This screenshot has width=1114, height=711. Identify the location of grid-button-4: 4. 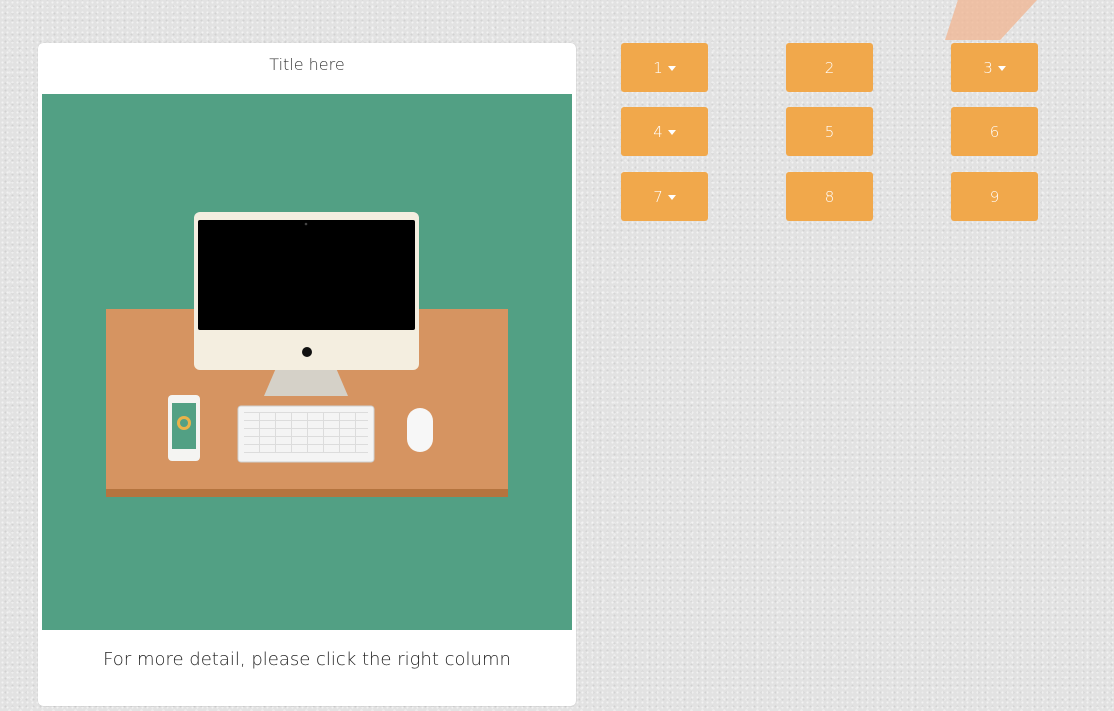
(664, 131).